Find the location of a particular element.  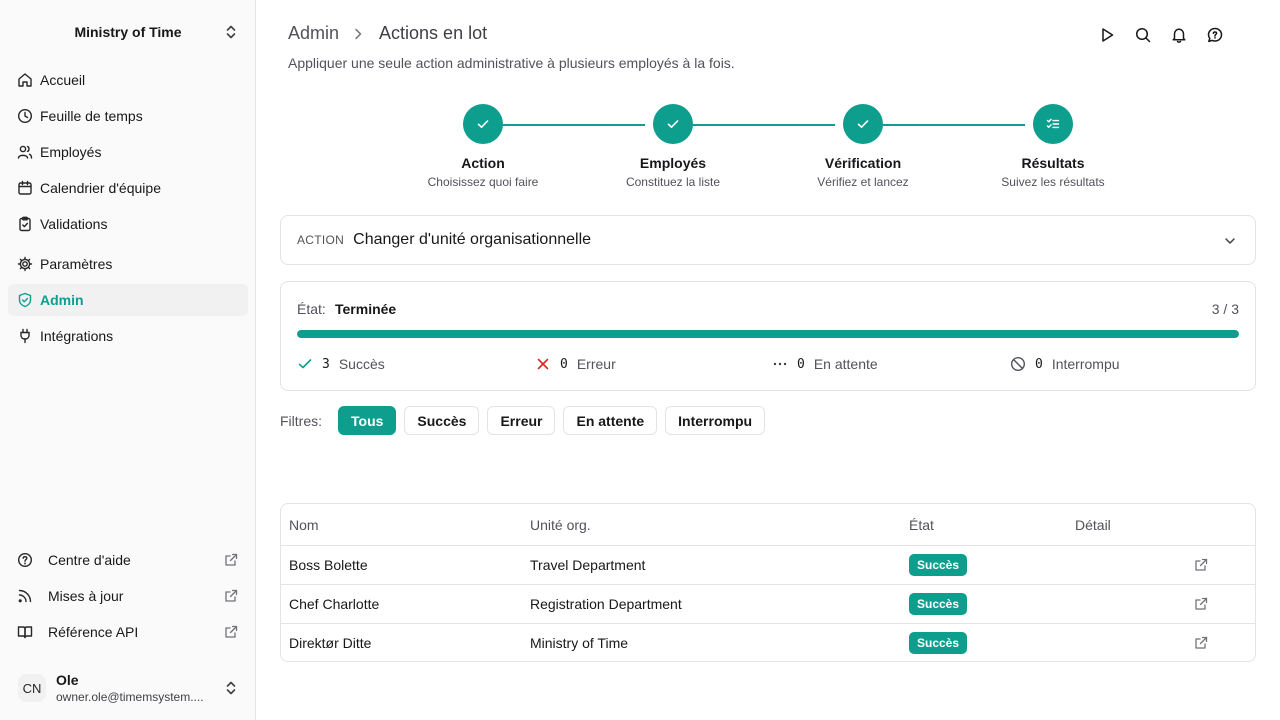

cell-unit: Travel Department is located at coordinates (588, 565).